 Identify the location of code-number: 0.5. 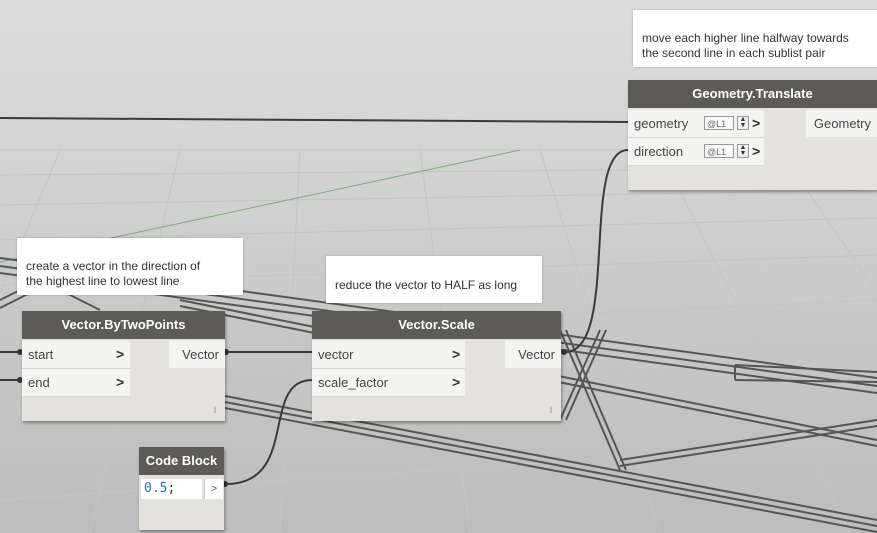
(156, 488).